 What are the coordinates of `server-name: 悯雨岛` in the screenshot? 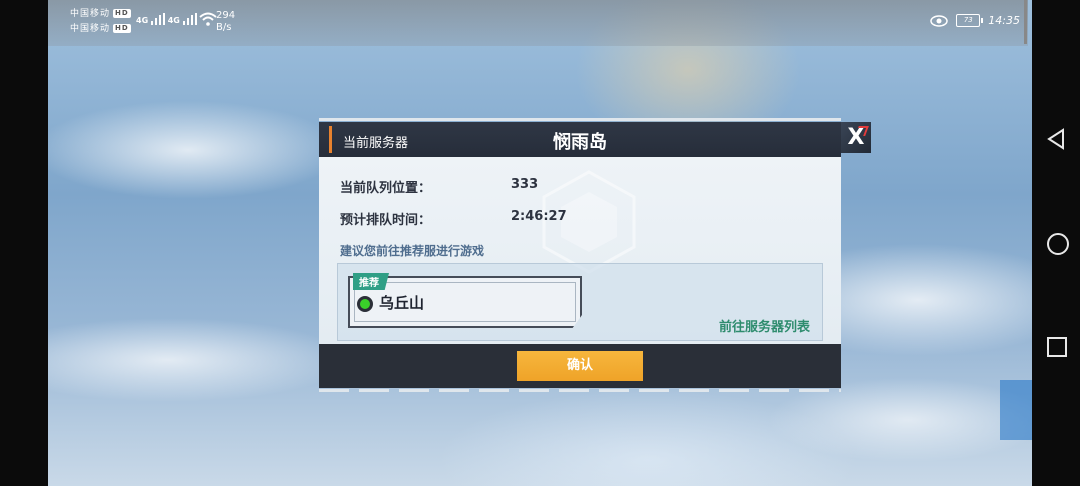 It's located at (580, 142).